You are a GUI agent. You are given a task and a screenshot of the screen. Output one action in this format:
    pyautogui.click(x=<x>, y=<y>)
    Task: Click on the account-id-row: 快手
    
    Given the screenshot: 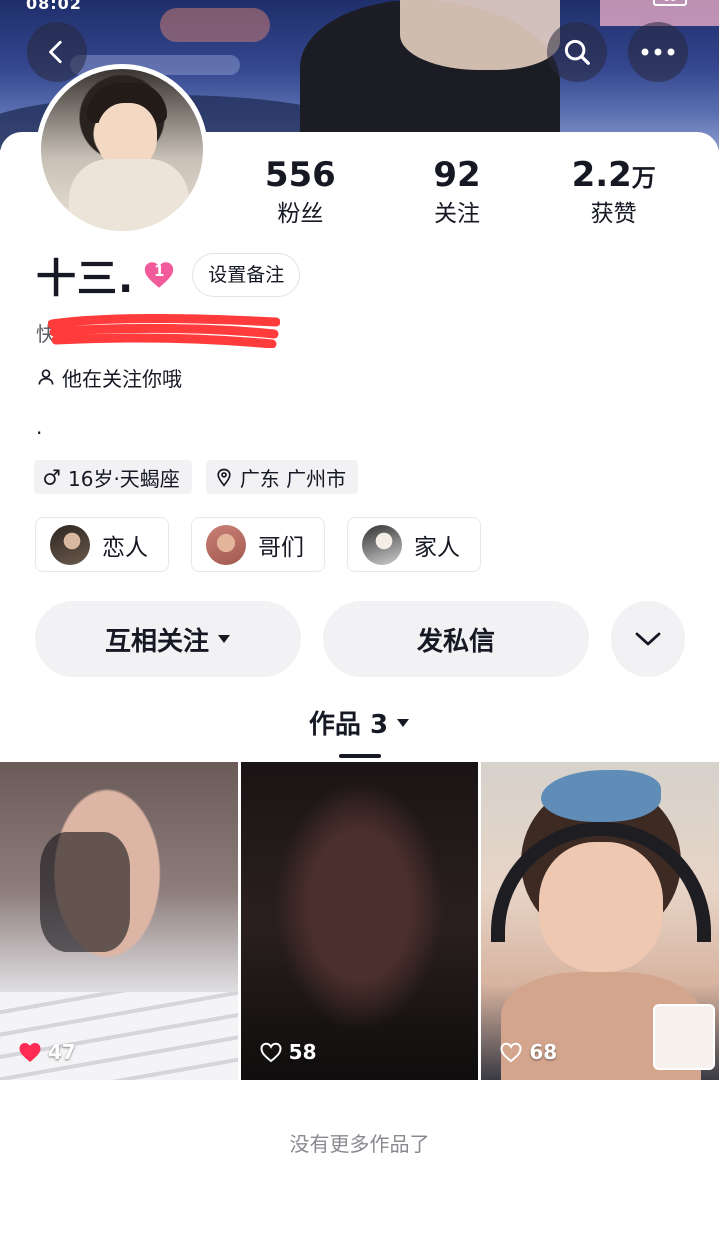 What is the action you would take?
    pyautogui.click(x=158, y=331)
    